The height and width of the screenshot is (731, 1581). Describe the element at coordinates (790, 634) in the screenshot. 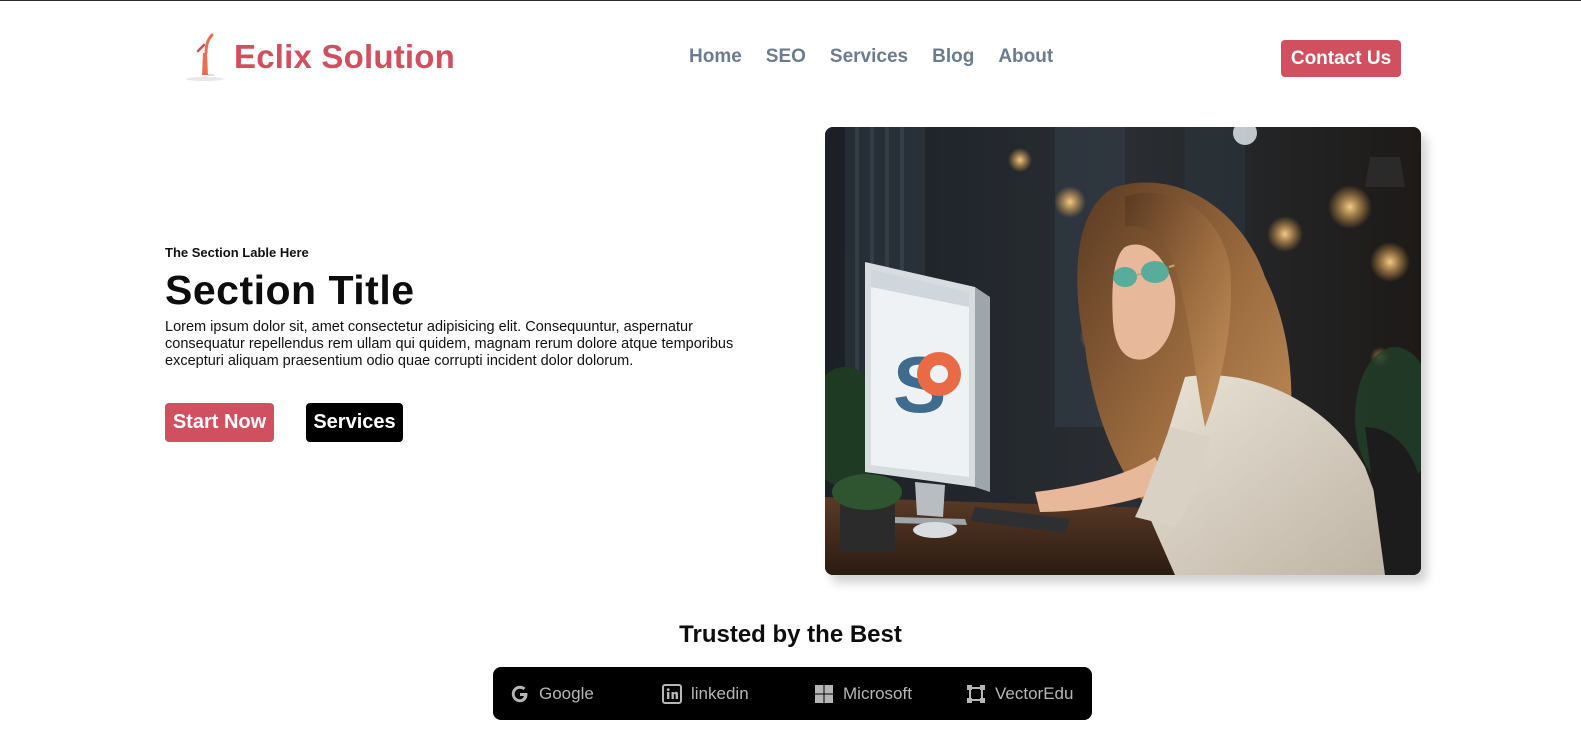

I see `trusted-title: Trusted by the Best` at that location.